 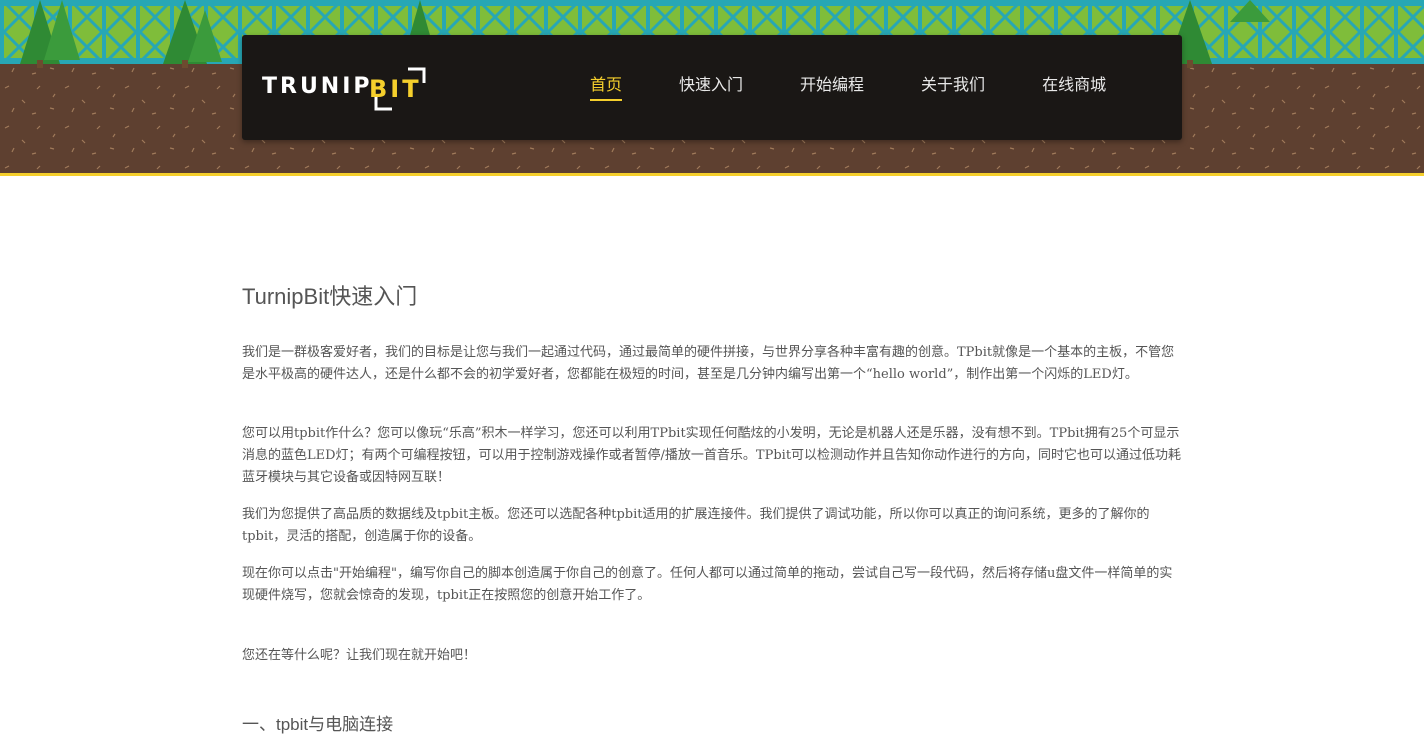 I want to click on section-heading: 一、tpbit与电脑连接, so click(x=318, y=724).